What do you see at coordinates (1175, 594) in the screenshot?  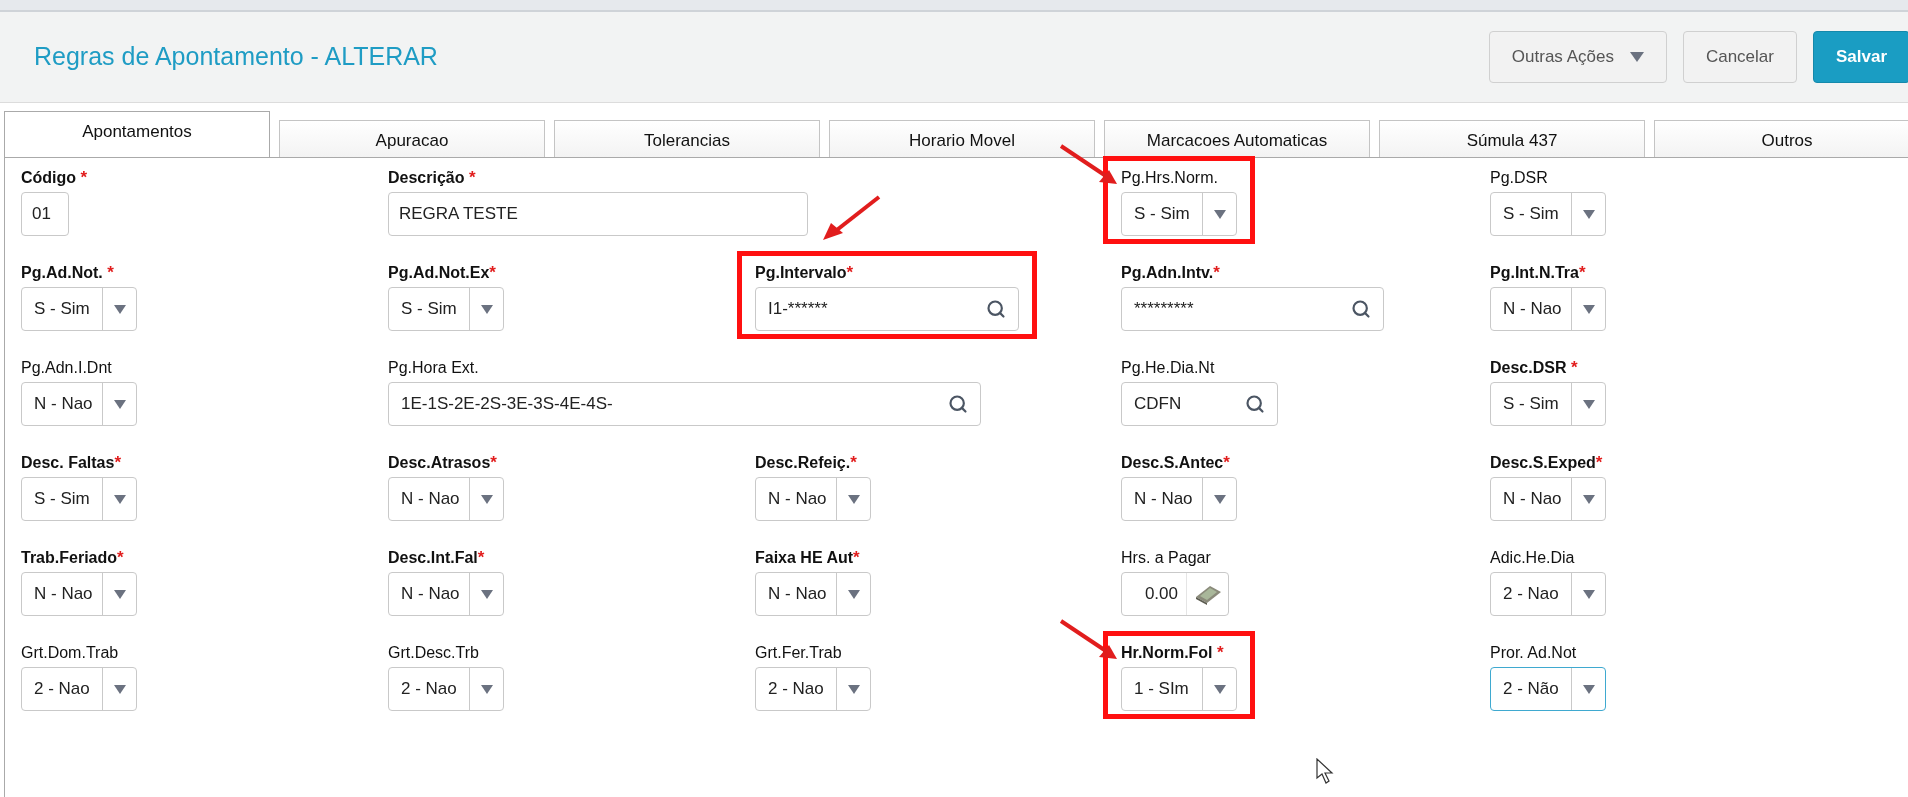 I see `number-field: 0.00` at bounding box center [1175, 594].